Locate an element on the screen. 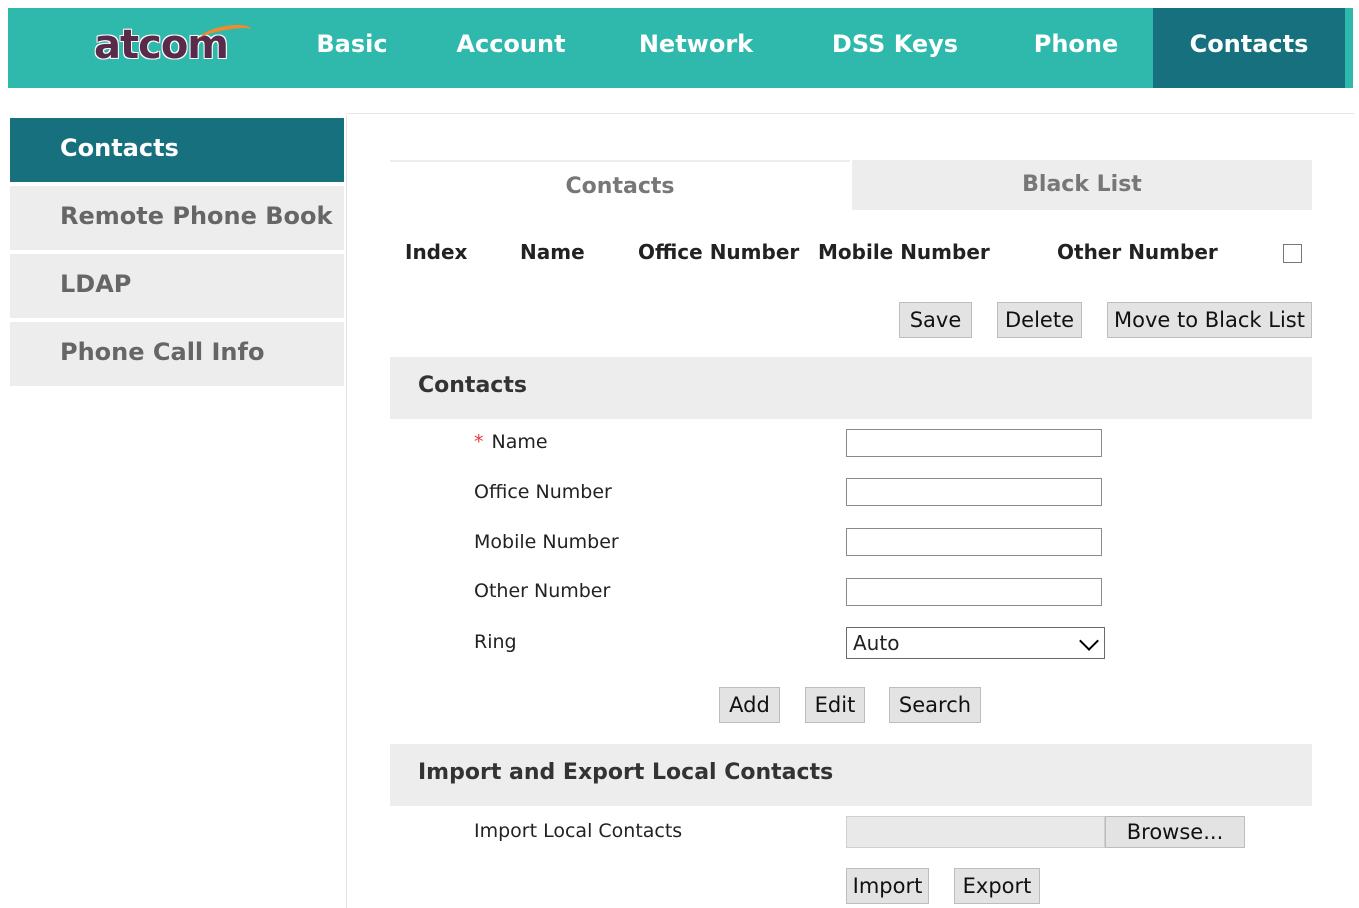  column-name: Name is located at coordinates (552, 252).